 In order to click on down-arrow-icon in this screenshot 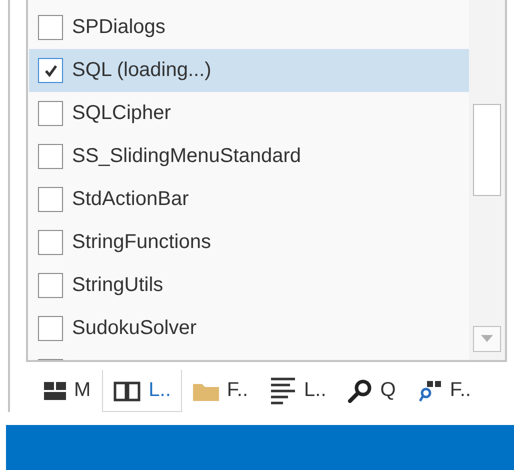, I will do `click(487, 339)`.